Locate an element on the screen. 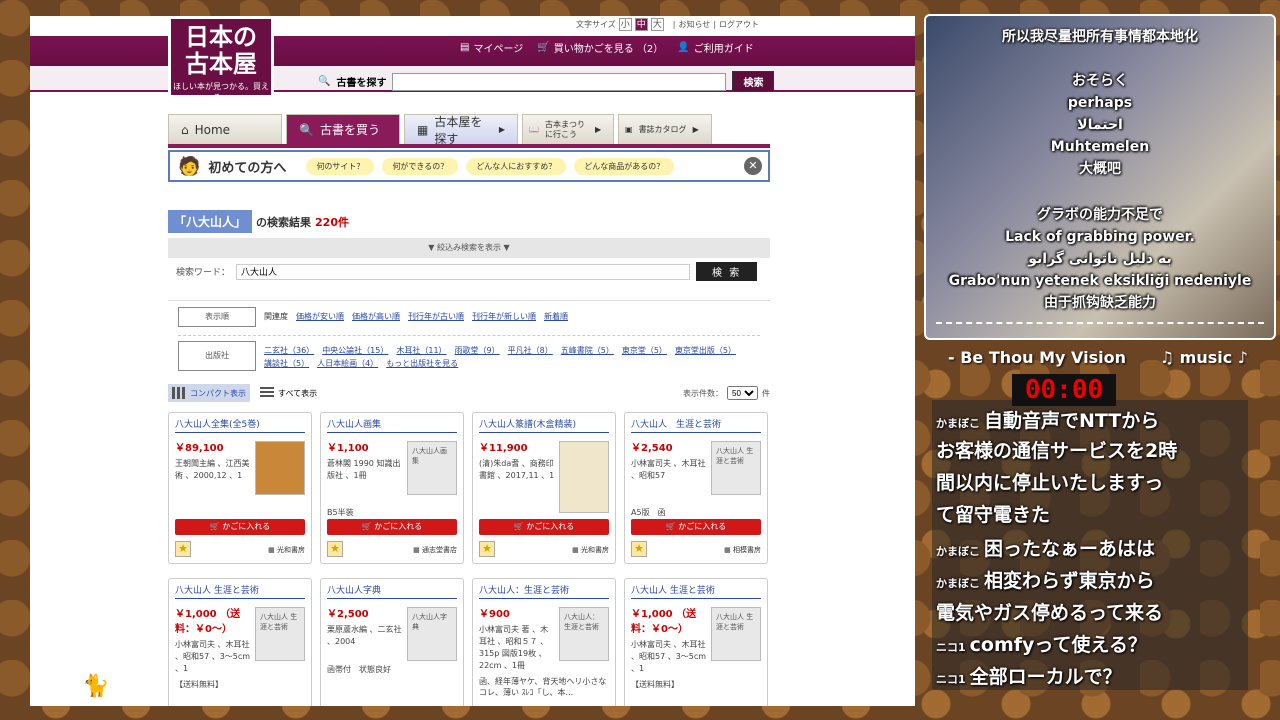  pill-what-can: 何ができるの？ is located at coordinates (420, 166).